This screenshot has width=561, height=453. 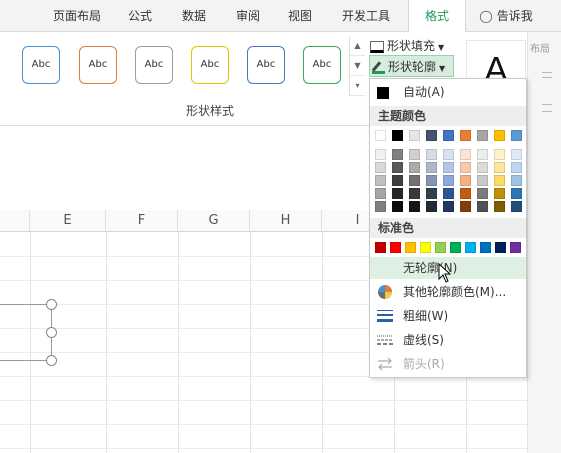 I want to click on list-icon, so click(x=547, y=108).